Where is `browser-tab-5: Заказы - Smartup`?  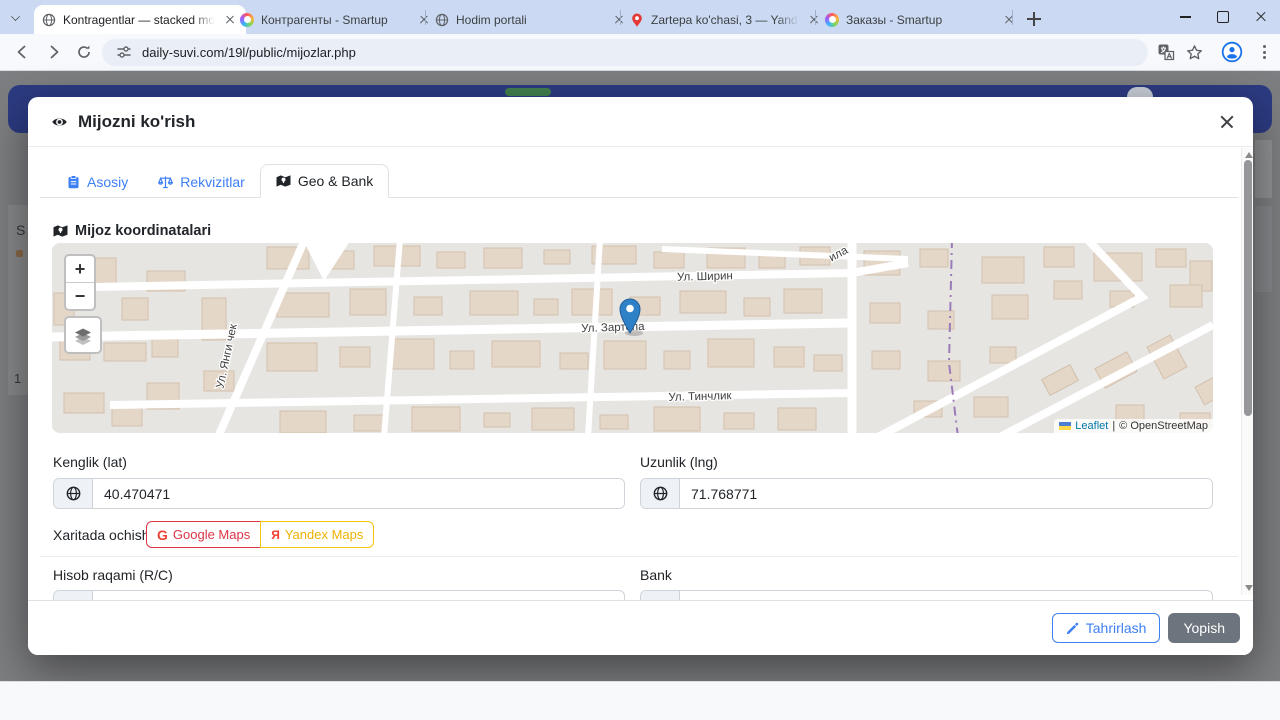 browser-tab-5: Заказы - Smartup is located at coordinates (921, 19).